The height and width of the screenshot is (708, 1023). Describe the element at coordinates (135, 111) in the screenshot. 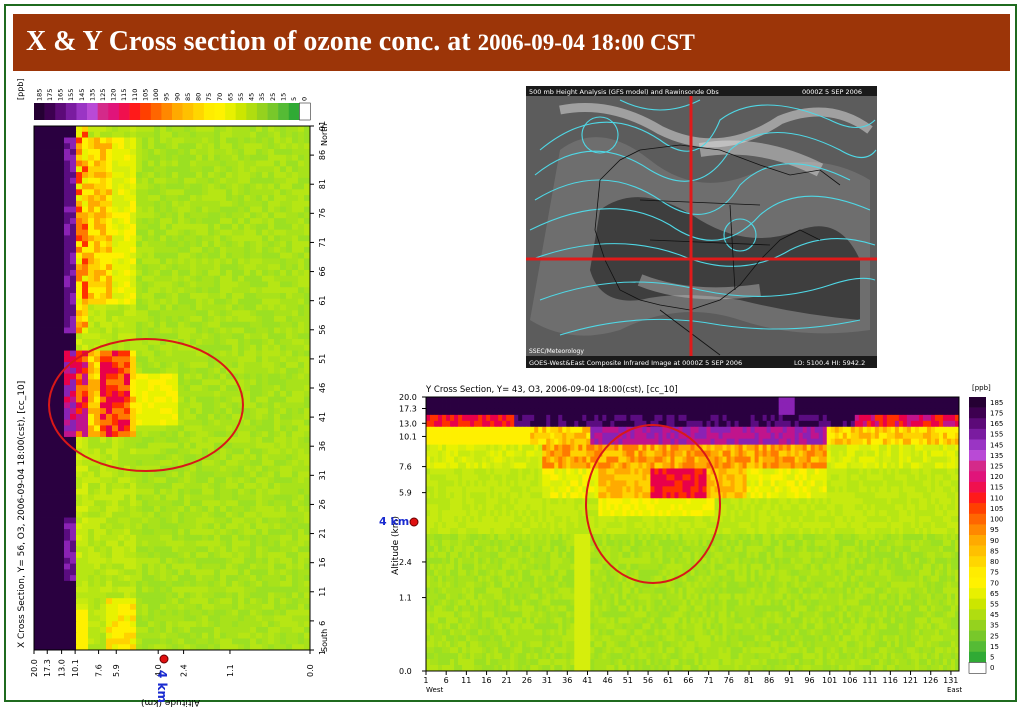

I see `left-colorbar-swatch` at that location.